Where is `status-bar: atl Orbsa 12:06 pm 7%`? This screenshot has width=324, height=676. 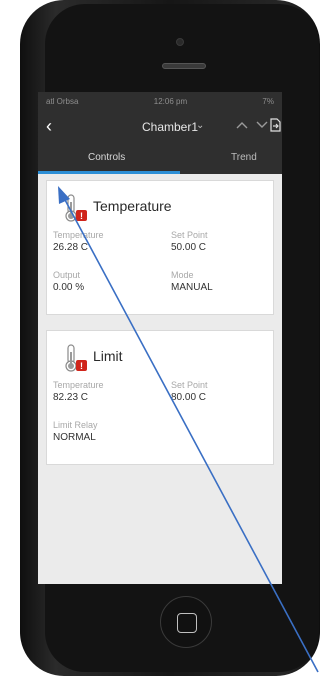 status-bar: atl Orbsa 12:06 pm 7% is located at coordinates (160, 101).